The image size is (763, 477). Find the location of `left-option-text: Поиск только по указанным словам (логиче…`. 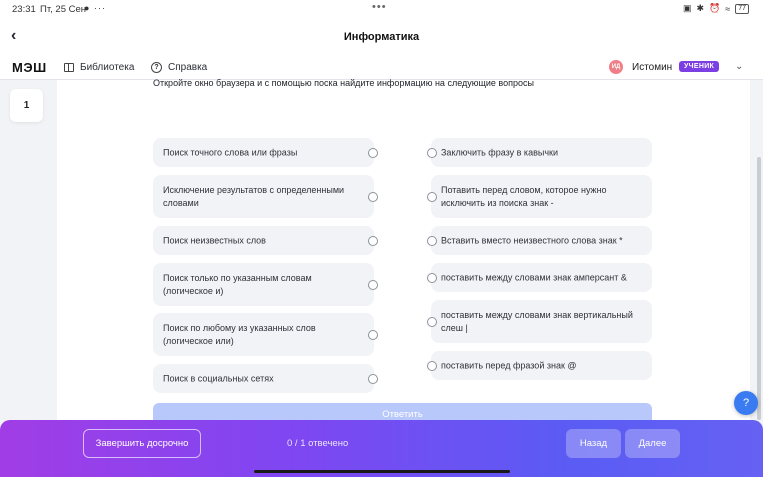

left-option-text: Поиск только по указанным словам (логиче… is located at coordinates (237, 284).